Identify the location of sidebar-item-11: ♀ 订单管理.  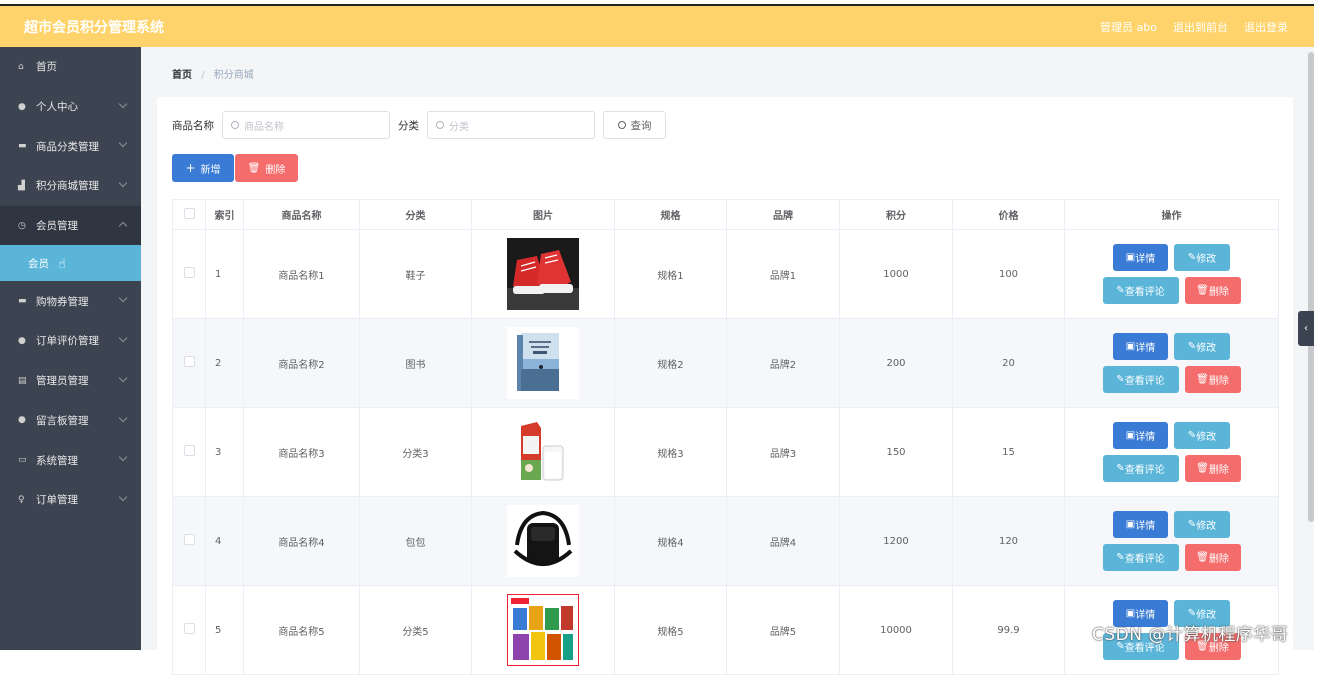
(70, 500).